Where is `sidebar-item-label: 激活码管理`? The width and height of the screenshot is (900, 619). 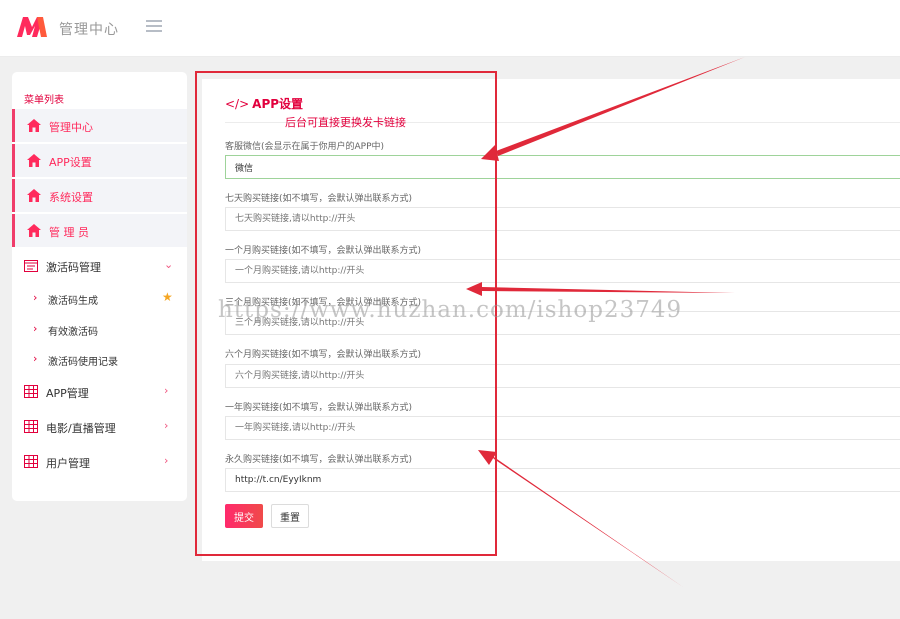 sidebar-item-label: 激活码管理 is located at coordinates (73, 267).